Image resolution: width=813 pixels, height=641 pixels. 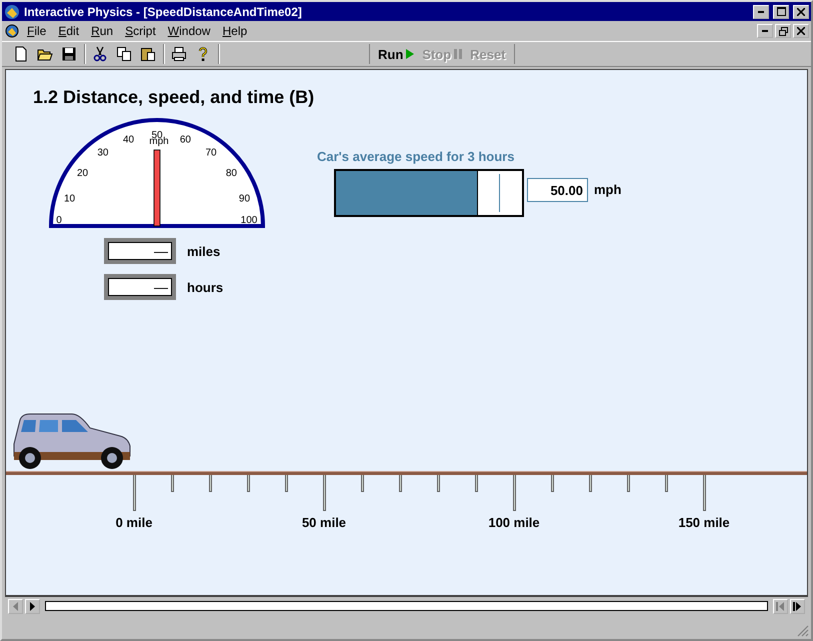 I want to click on menu-item: Run, so click(x=102, y=31).